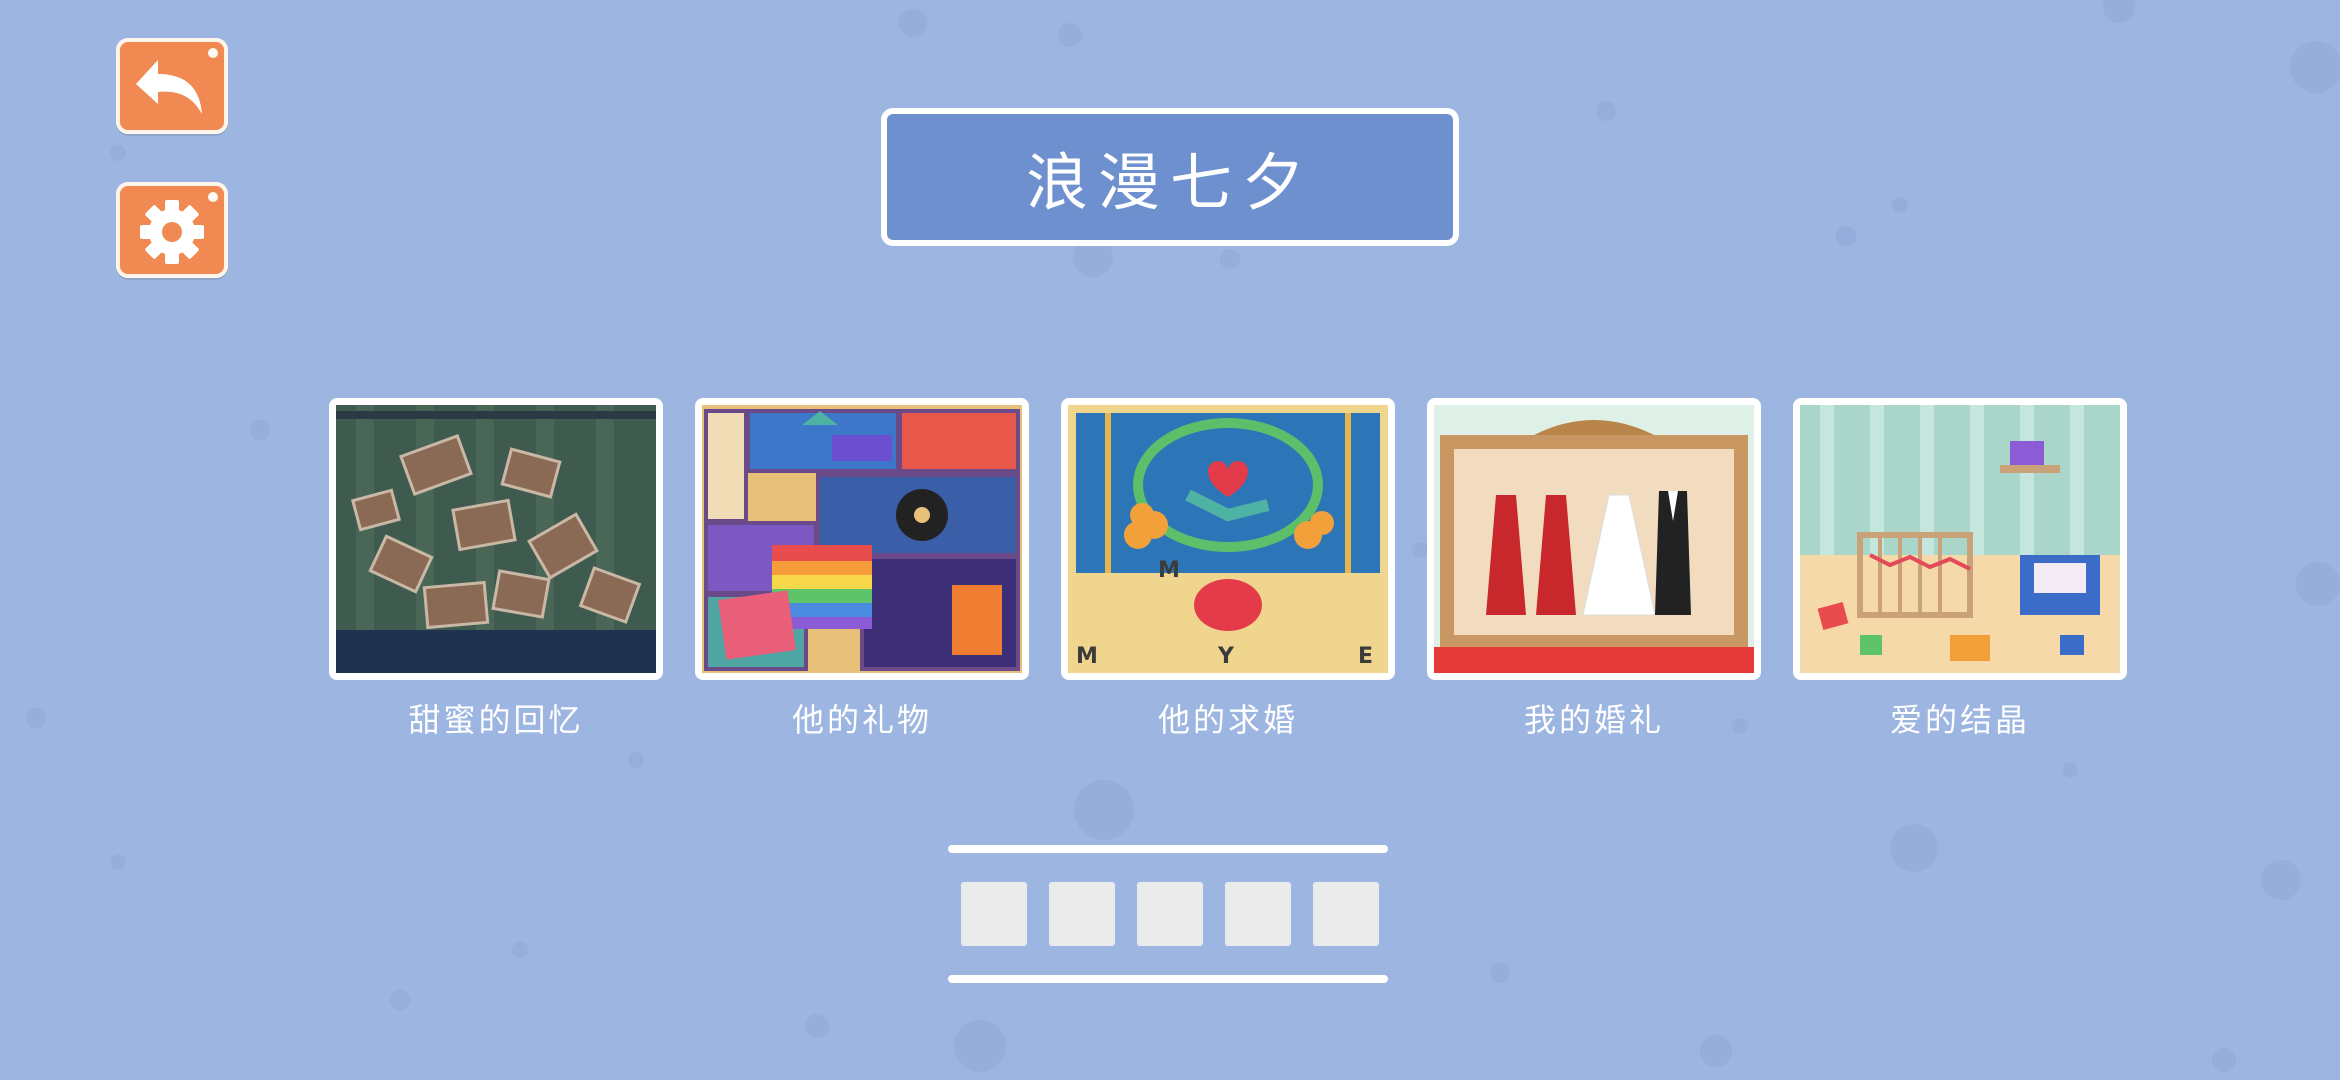 Image resolution: width=2340 pixels, height=1080 pixels. I want to click on level-label: 爱的结晶, so click(1959, 720).